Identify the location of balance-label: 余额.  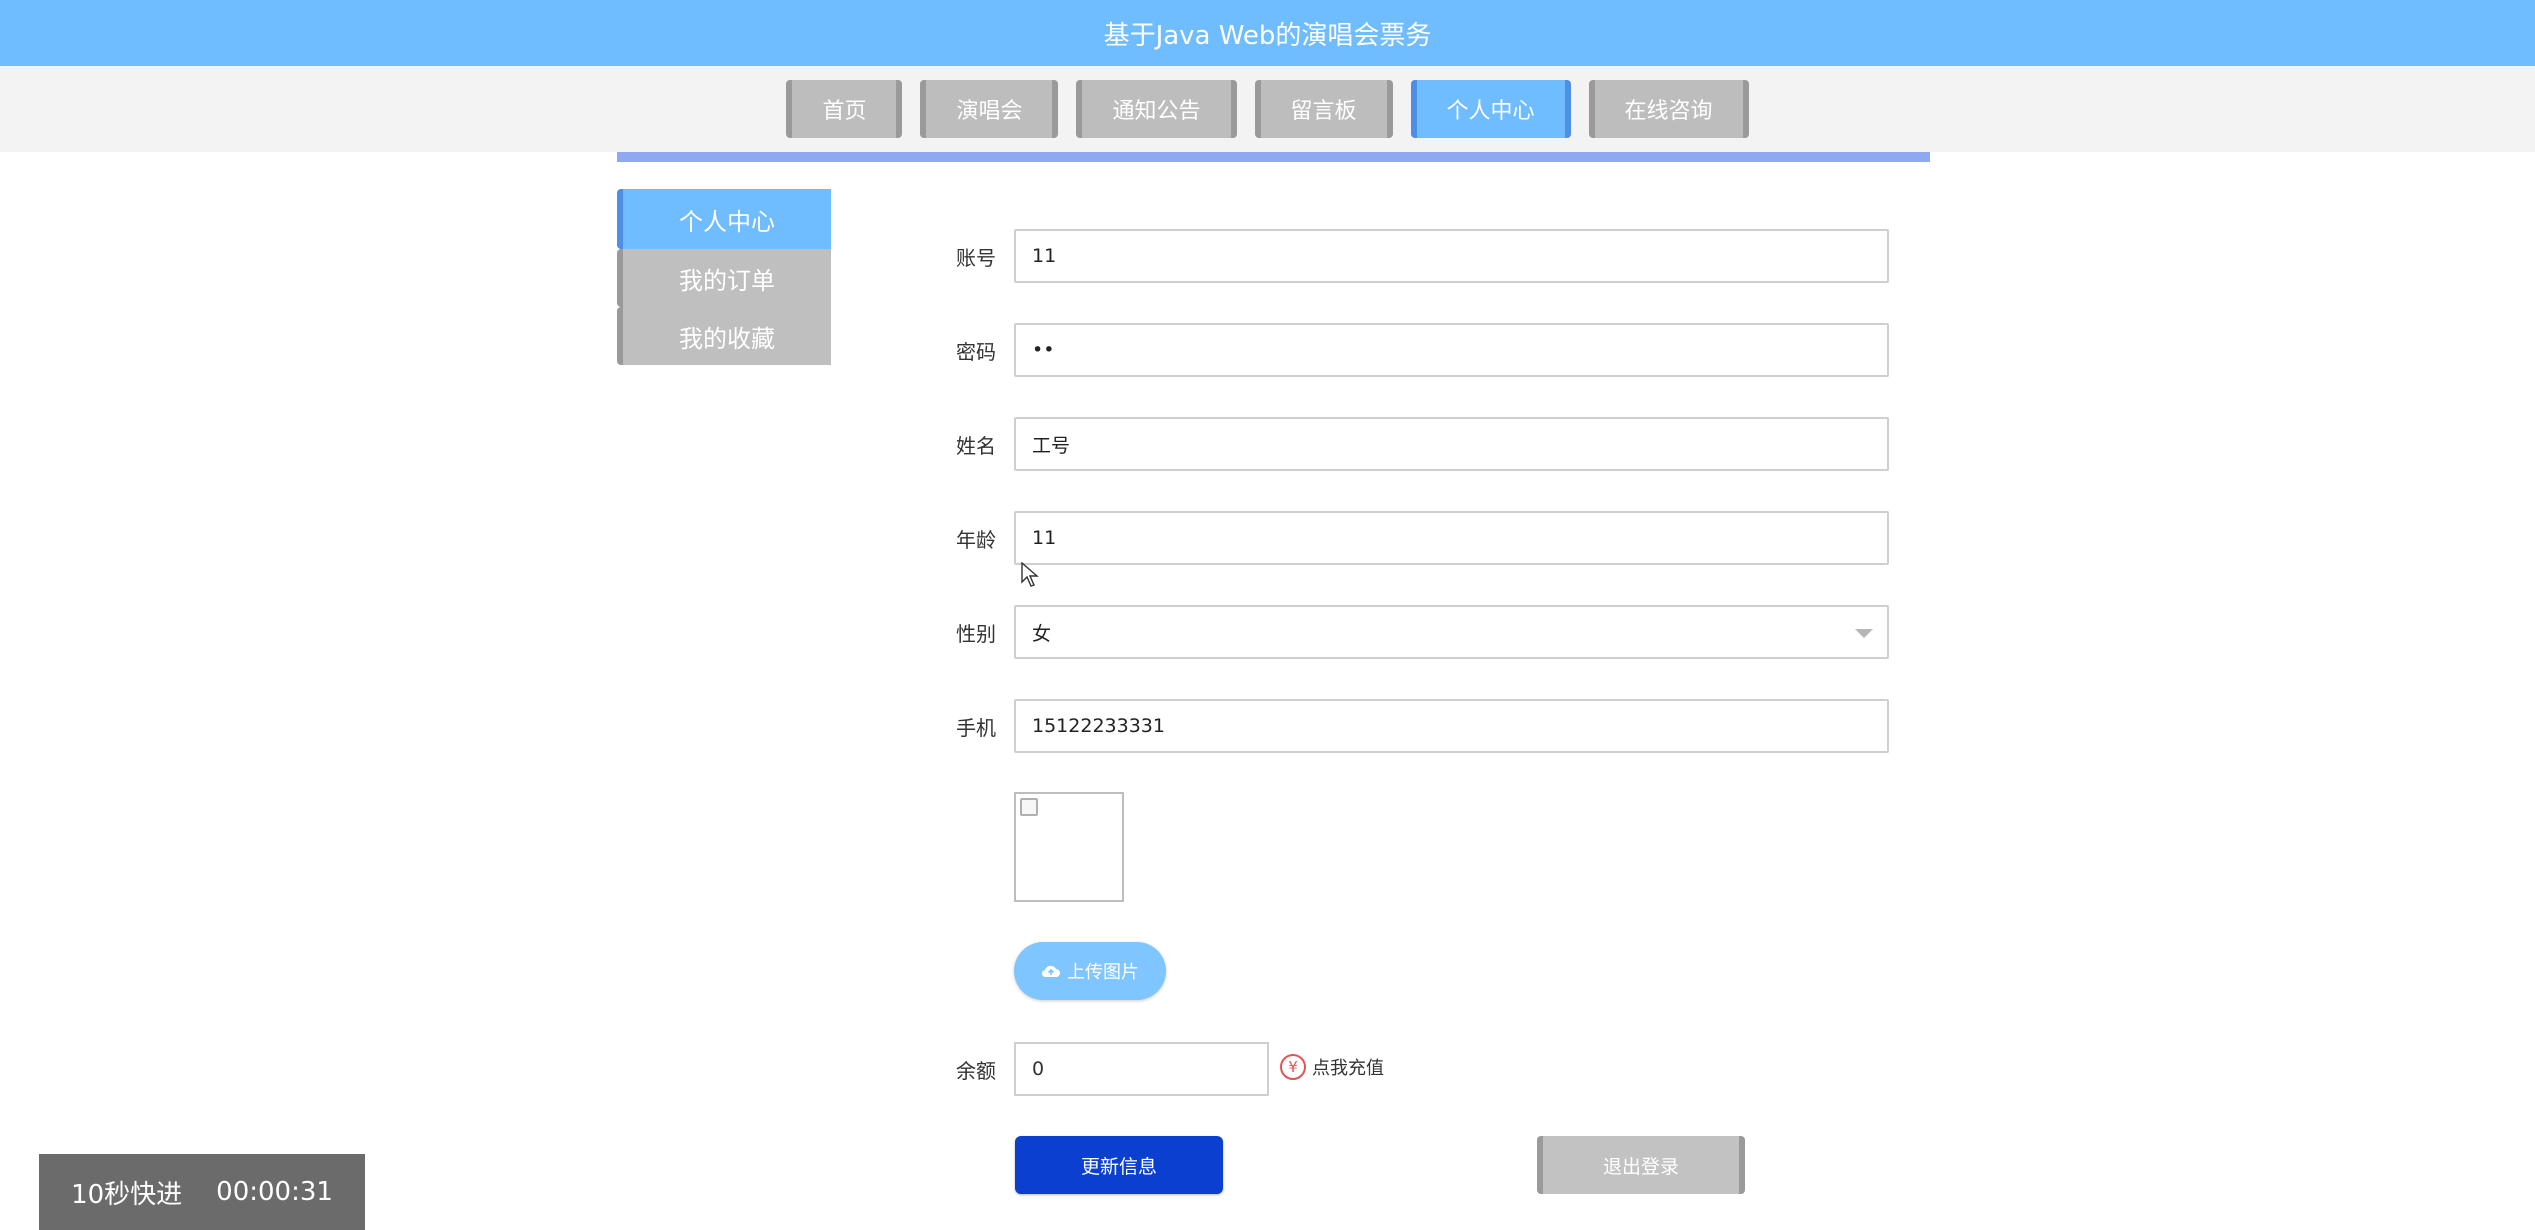
(976, 1071).